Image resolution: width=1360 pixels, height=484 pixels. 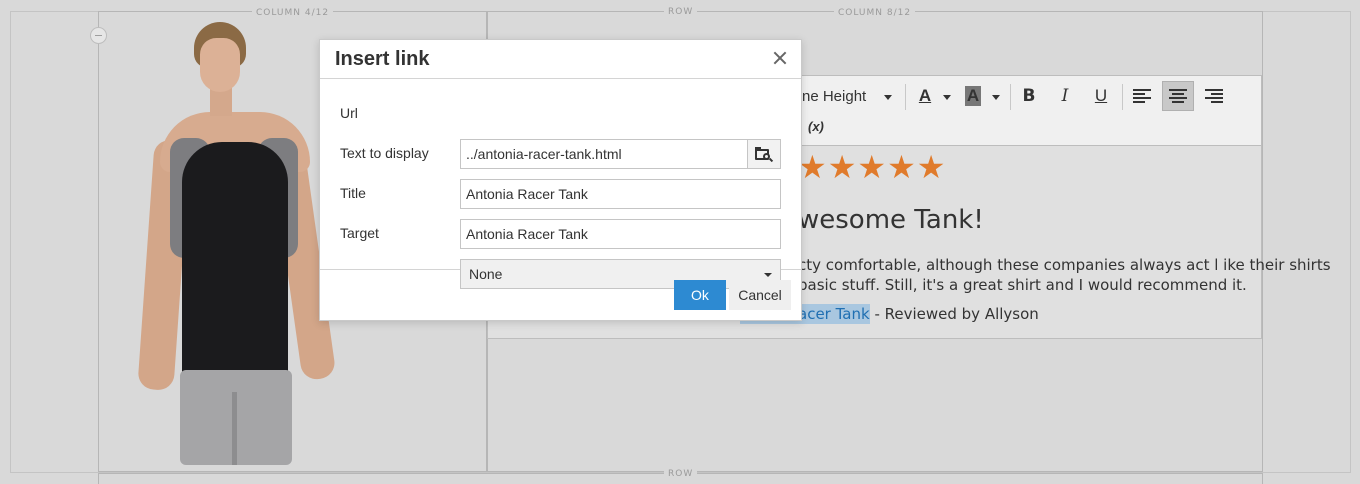 What do you see at coordinates (1142, 96) in the screenshot?
I see `align-left-icon` at bounding box center [1142, 96].